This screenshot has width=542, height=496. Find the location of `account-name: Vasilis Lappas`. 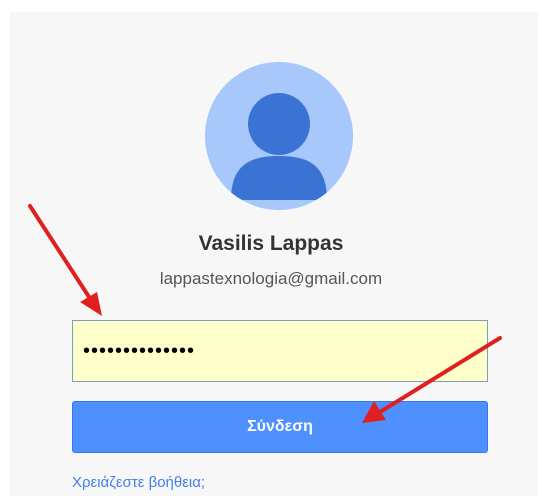

account-name: Vasilis Lappas is located at coordinates (271, 243).